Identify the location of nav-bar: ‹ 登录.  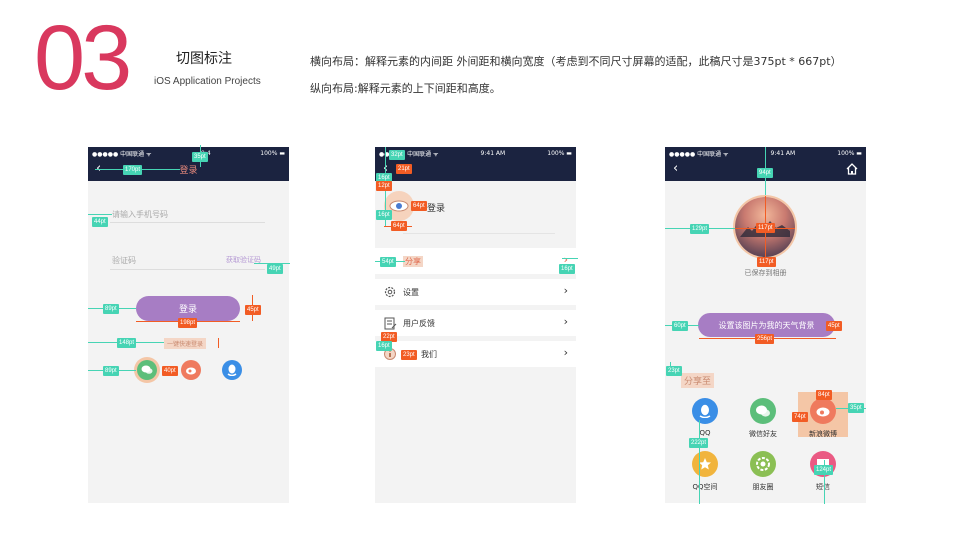
(188, 170).